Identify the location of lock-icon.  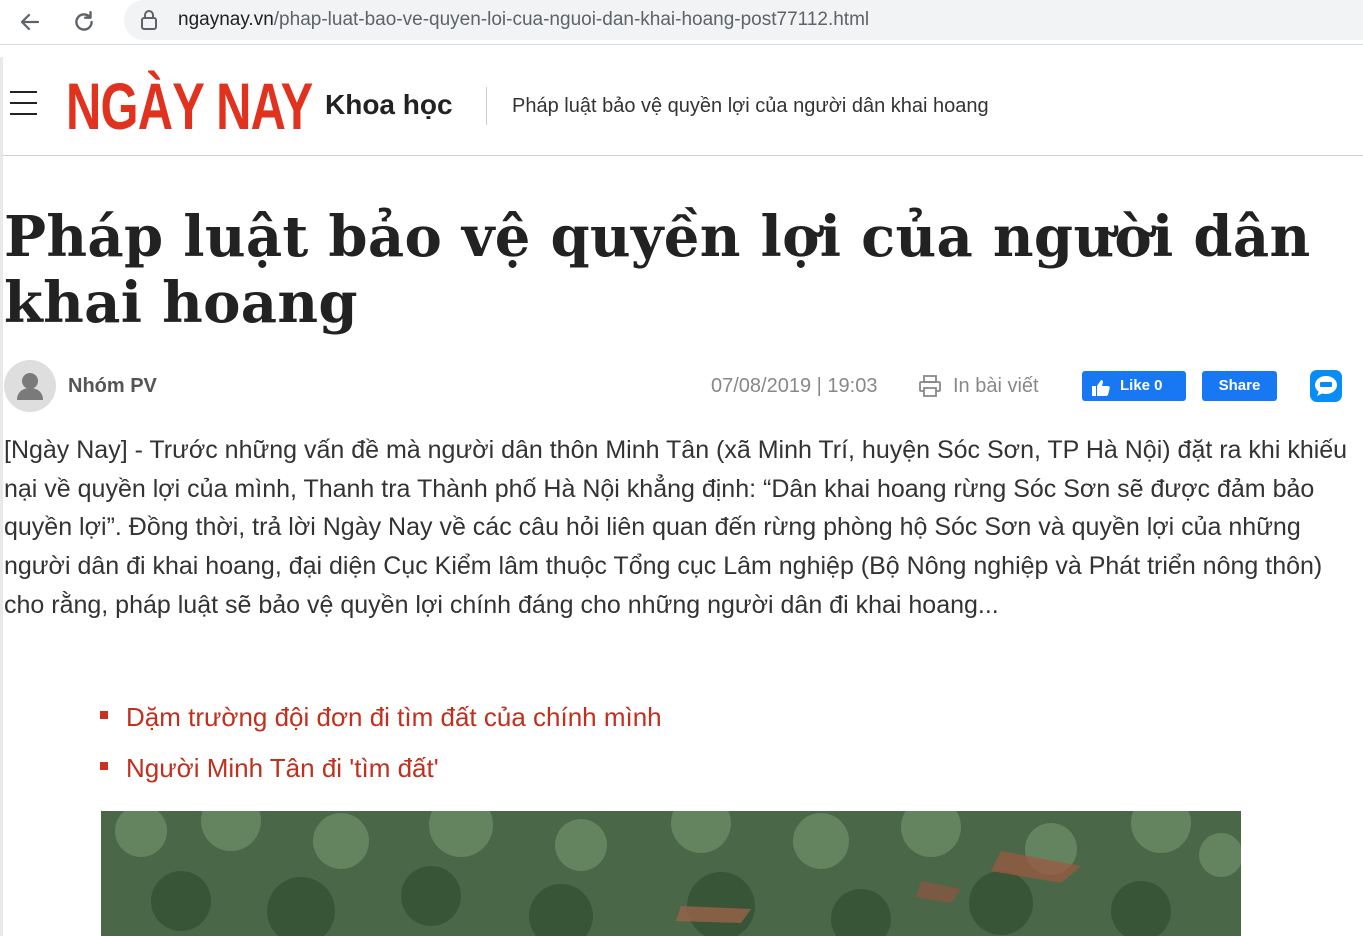
(149, 20).